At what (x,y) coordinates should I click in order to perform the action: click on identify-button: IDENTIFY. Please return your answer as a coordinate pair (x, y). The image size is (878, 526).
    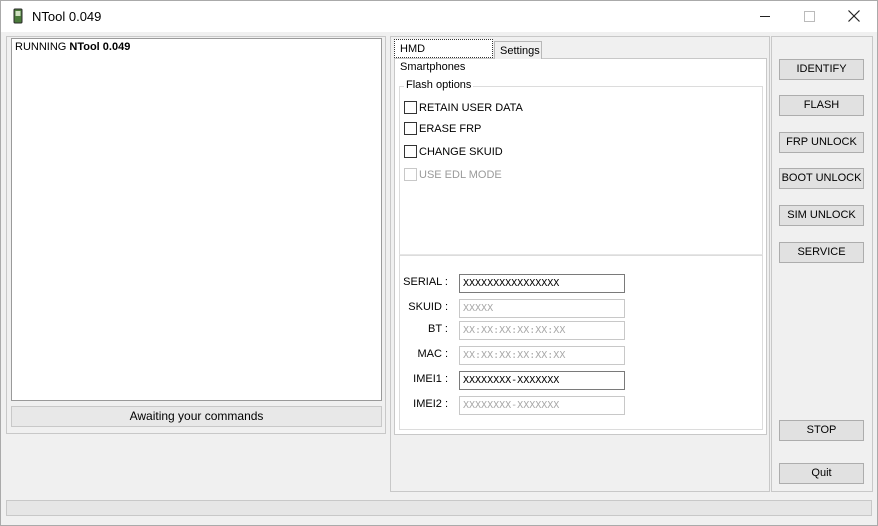
    Looking at the image, I should click on (821, 69).